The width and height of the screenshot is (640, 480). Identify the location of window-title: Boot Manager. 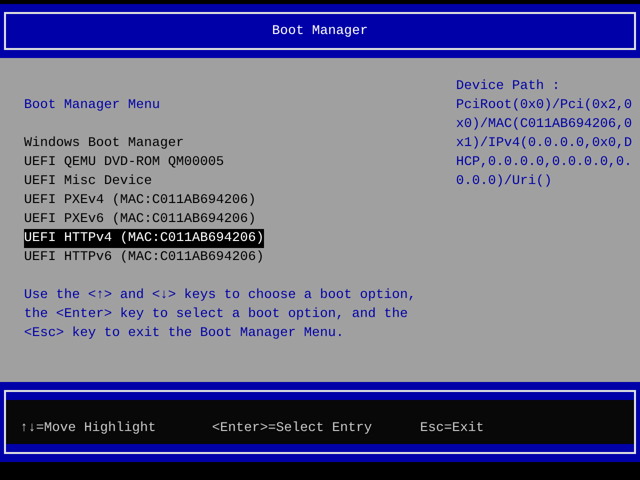
(320, 31).